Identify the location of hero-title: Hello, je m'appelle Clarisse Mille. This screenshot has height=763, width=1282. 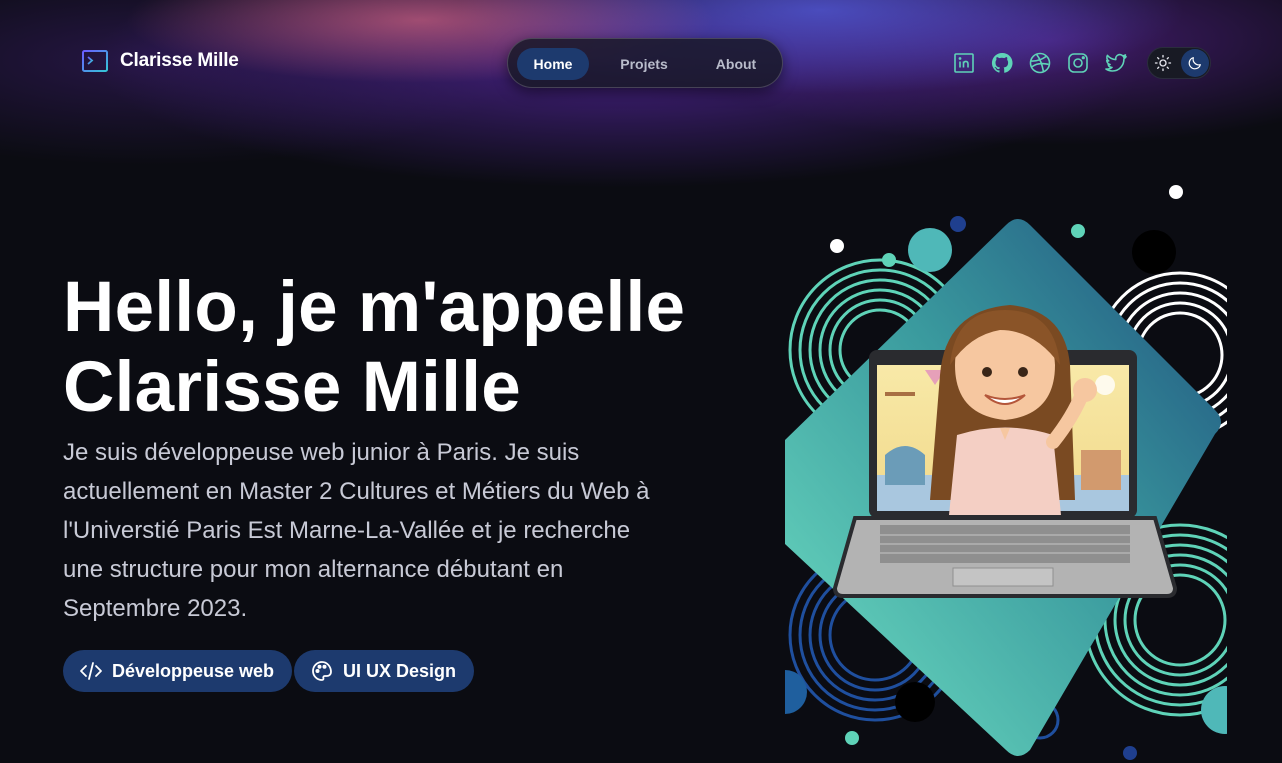
(374, 348).